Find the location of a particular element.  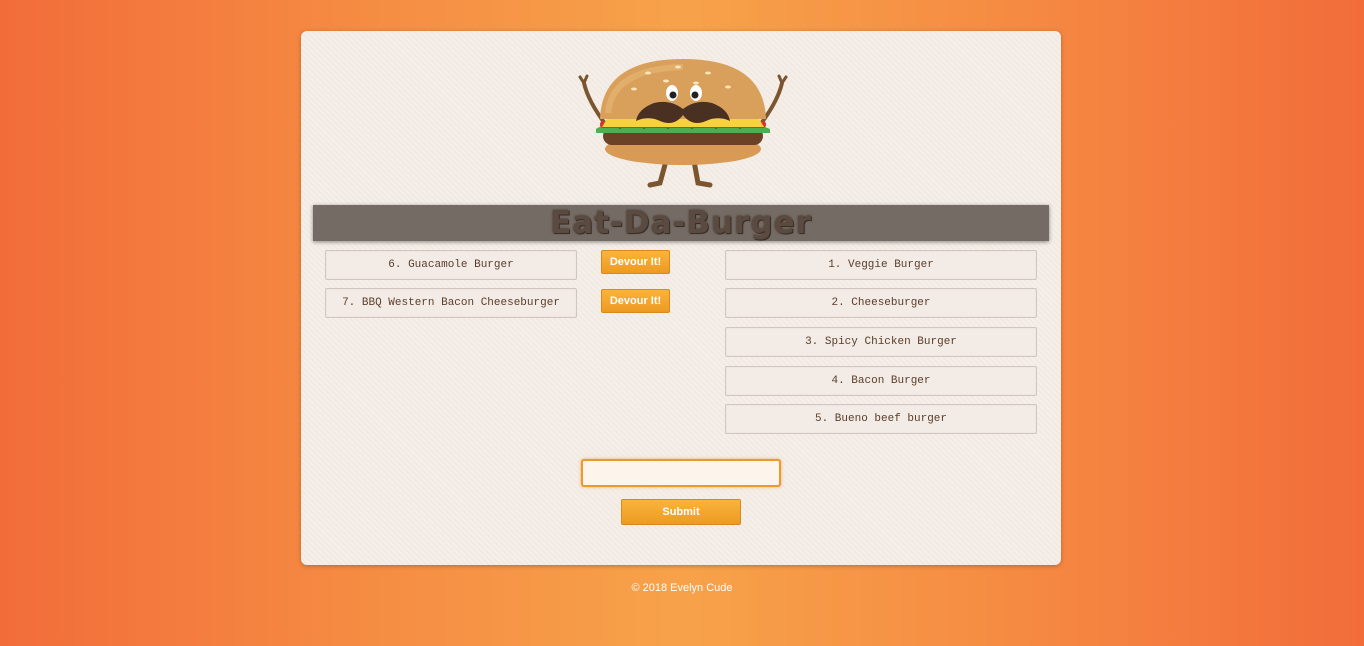

devoured-burger-item: 1. Veggie Burger is located at coordinates (881, 265).